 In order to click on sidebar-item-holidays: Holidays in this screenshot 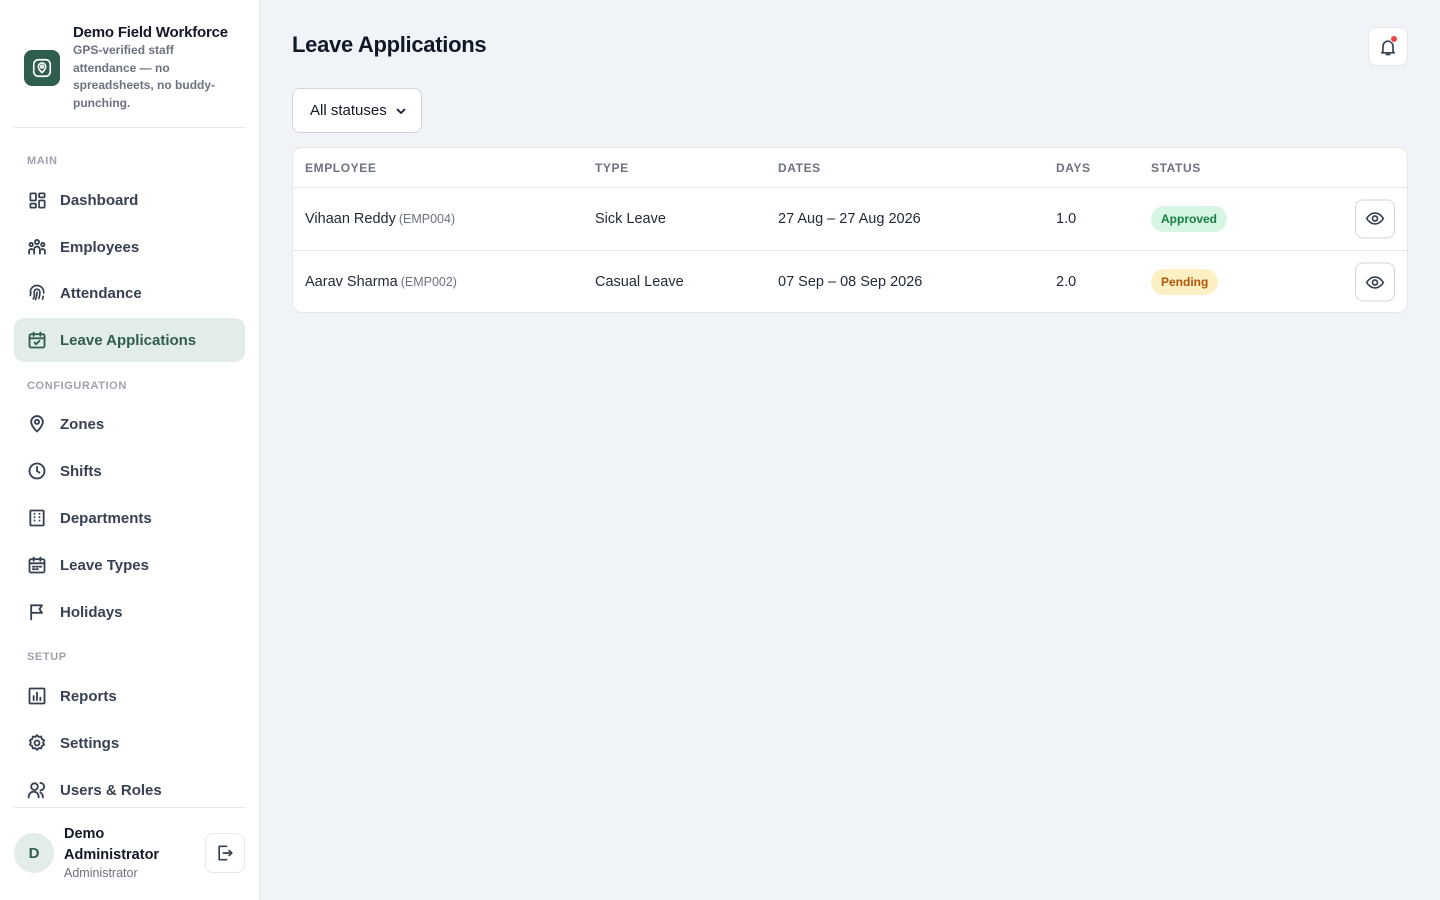, I will do `click(129, 612)`.